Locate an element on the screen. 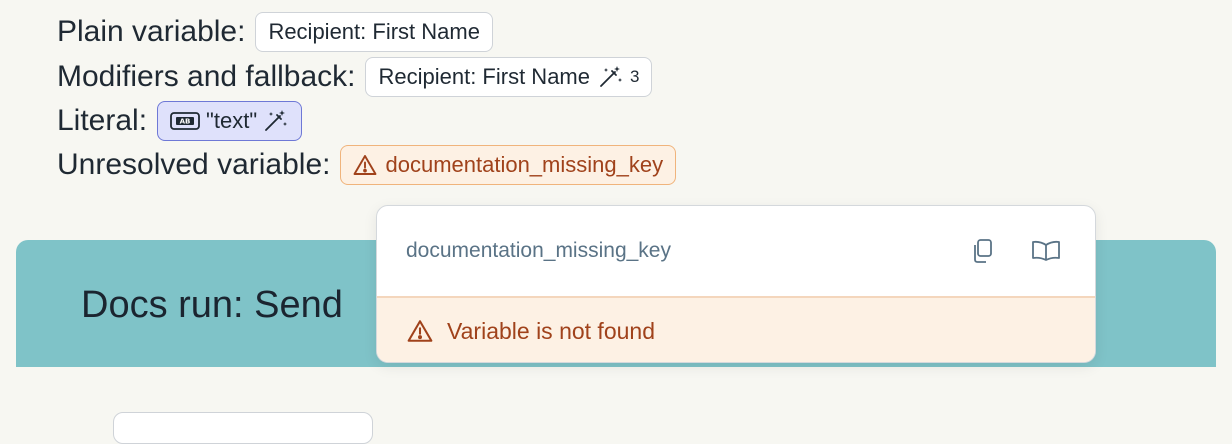 Image resolution: width=1232 pixels, height=444 pixels. copy-icon is located at coordinates (982, 251).